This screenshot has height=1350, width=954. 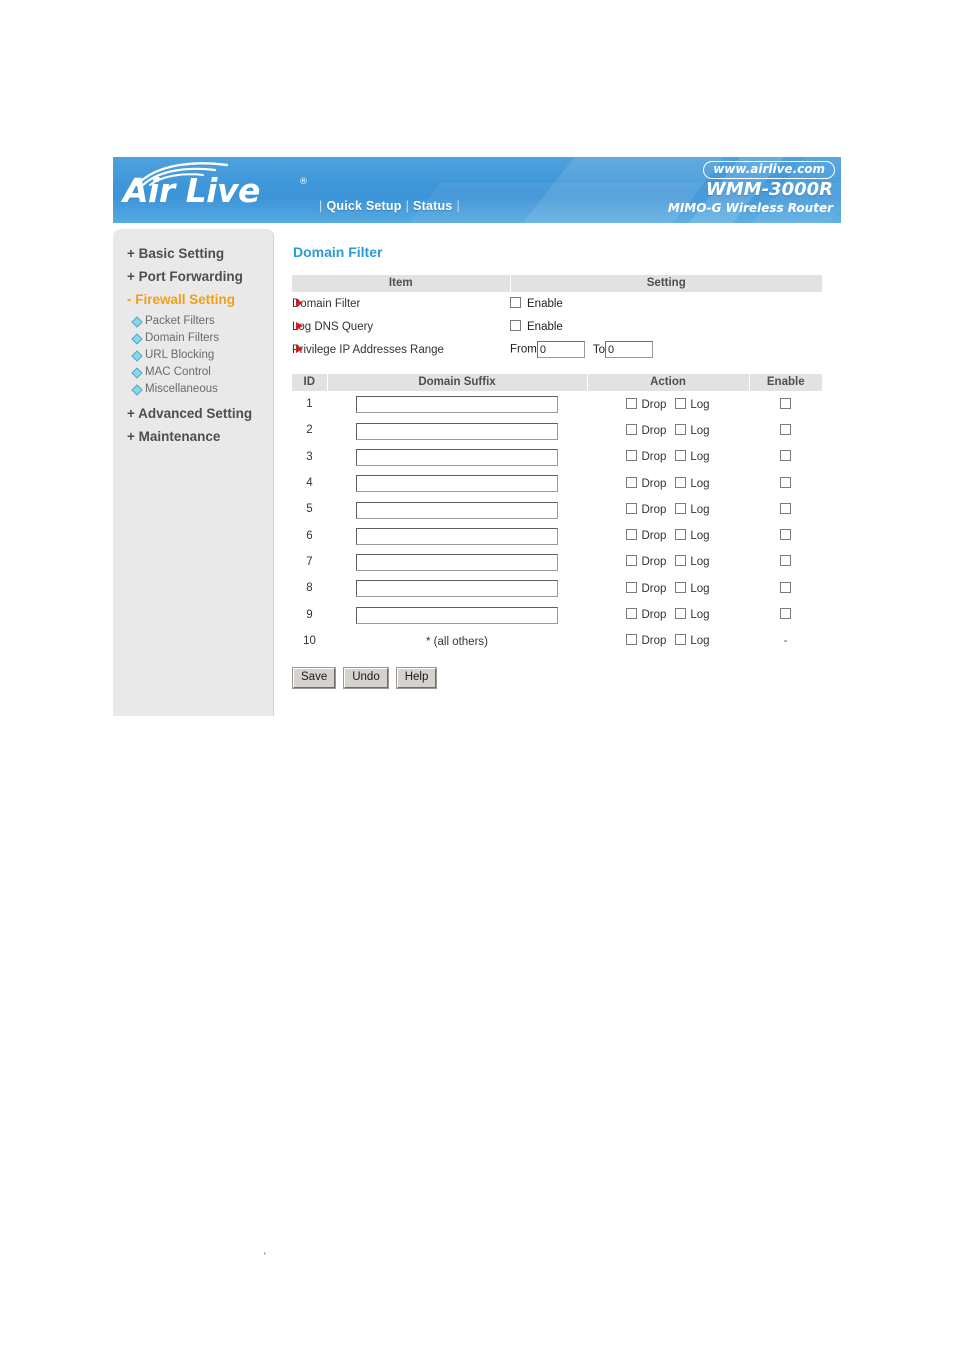 I want to click on rules-header-id: ID, so click(x=310, y=382).